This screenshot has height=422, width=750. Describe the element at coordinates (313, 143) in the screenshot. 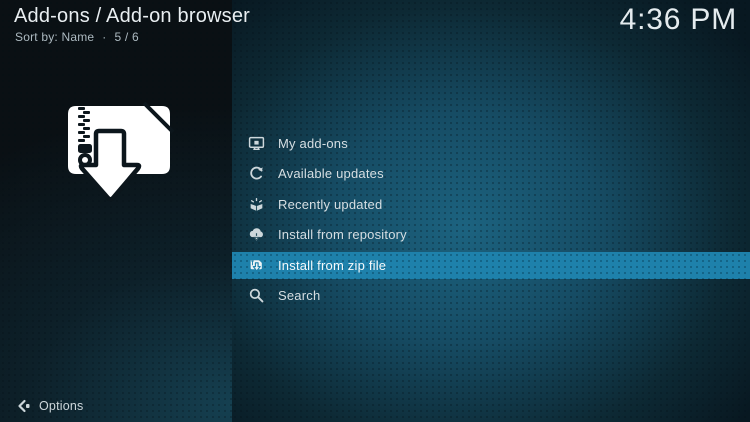

I see `menu-item-label: My add-ons` at that location.